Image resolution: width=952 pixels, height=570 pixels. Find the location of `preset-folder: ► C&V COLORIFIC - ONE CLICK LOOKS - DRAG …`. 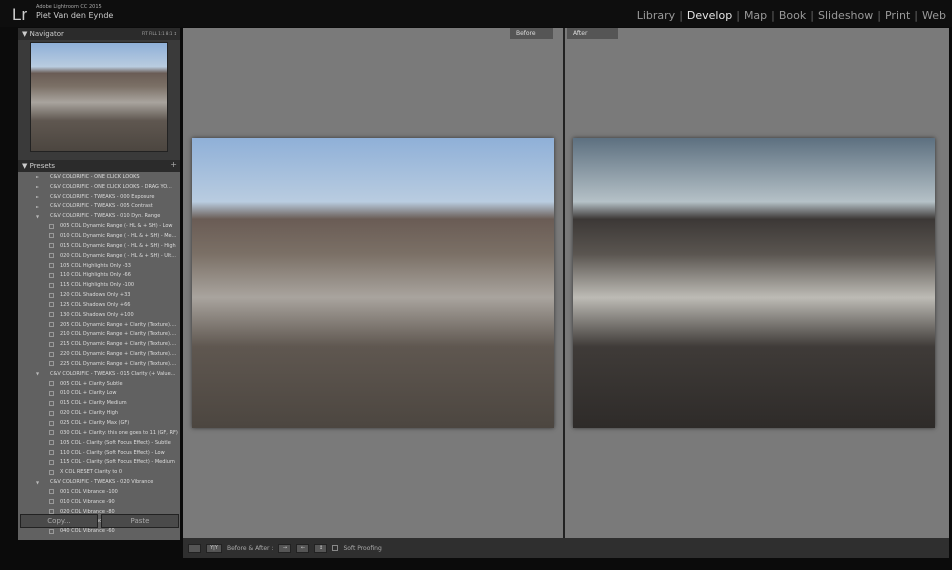

preset-folder: ► C&V COLORIFIC - ONE CLICK LOOKS - DRAG … is located at coordinates (99, 187).